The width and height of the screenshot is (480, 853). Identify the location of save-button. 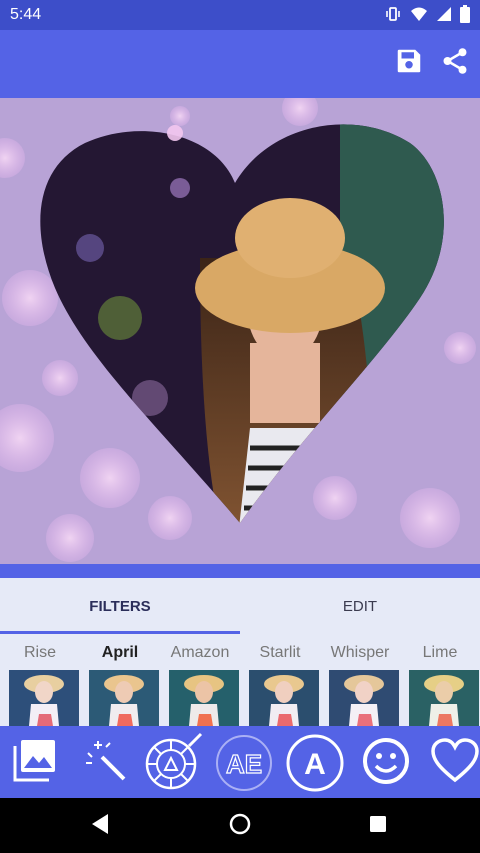
(409, 63).